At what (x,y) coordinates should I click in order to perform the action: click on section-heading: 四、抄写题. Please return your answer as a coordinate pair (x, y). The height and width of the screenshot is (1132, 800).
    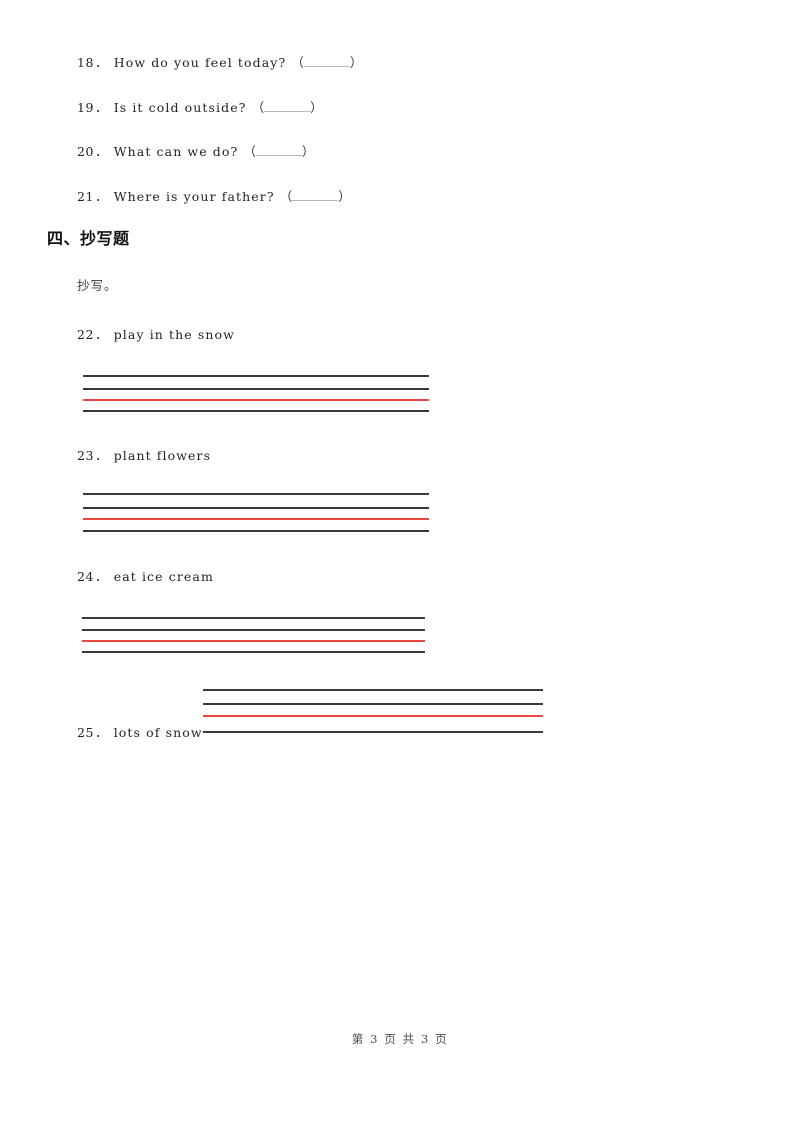
    Looking at the image, I should click on (88, 239).